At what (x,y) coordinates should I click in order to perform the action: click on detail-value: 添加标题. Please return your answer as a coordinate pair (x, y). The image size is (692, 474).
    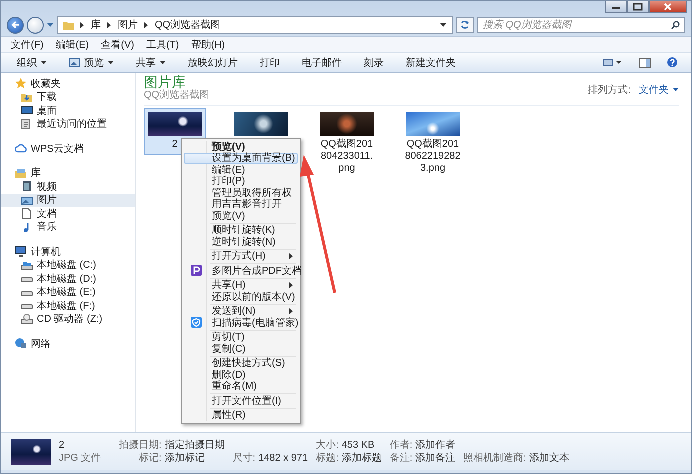
    Looking at the image, I should click on (362, 458).